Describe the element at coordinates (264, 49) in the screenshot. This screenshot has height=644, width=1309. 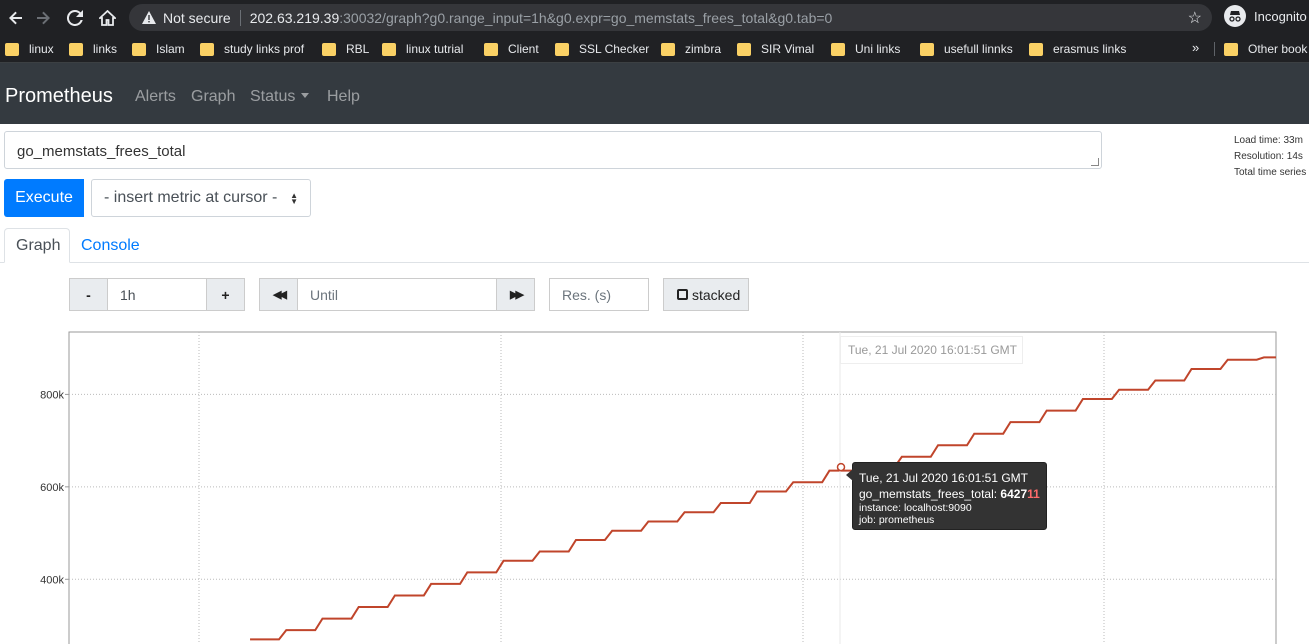
I see `bookmark-label: study links prof` at that location.